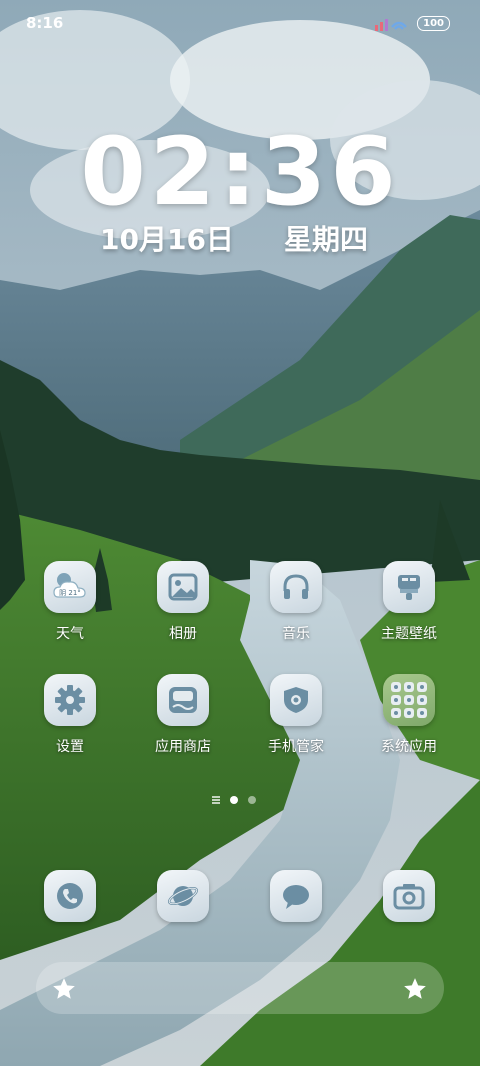 The width and height of the screenshot is (480, 1066). I want to click on phone-icon, so click(70, 896).